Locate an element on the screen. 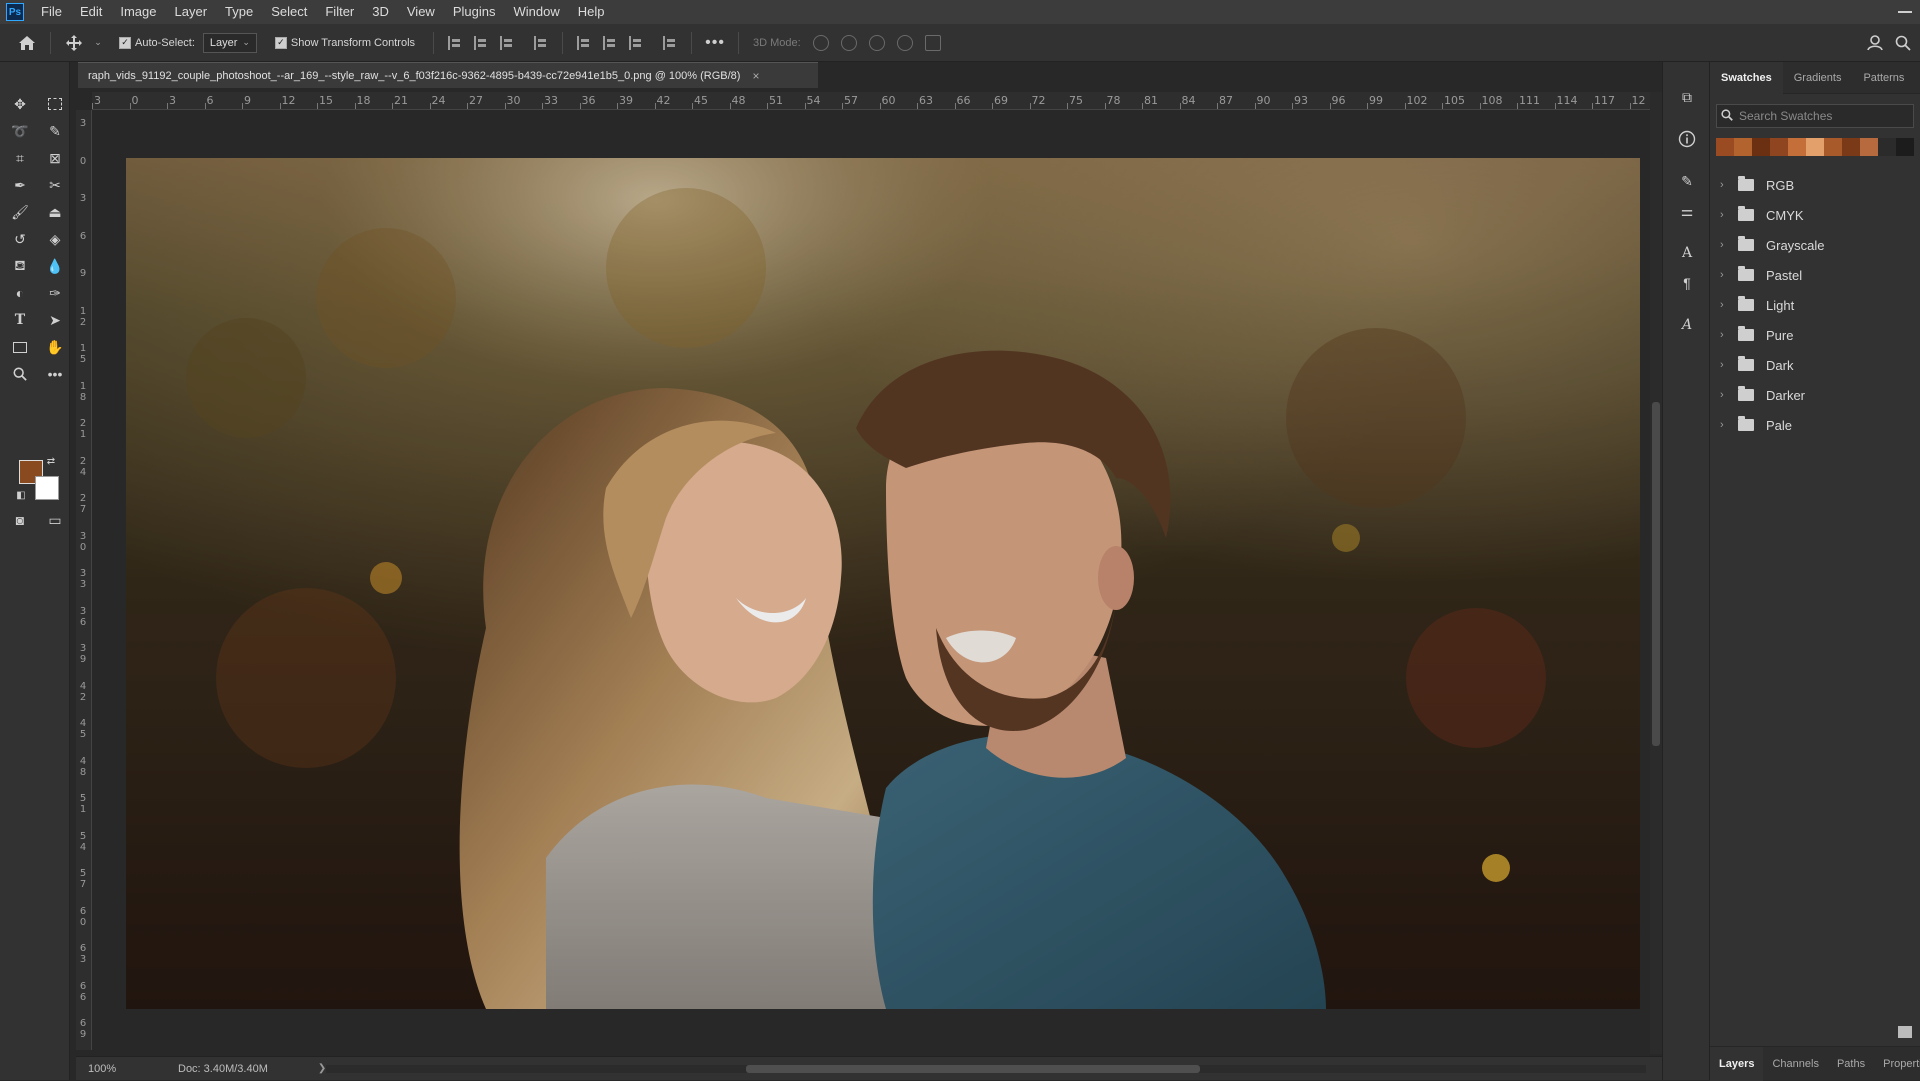  menu-edit: Edit is located at coordinates (91, 12).